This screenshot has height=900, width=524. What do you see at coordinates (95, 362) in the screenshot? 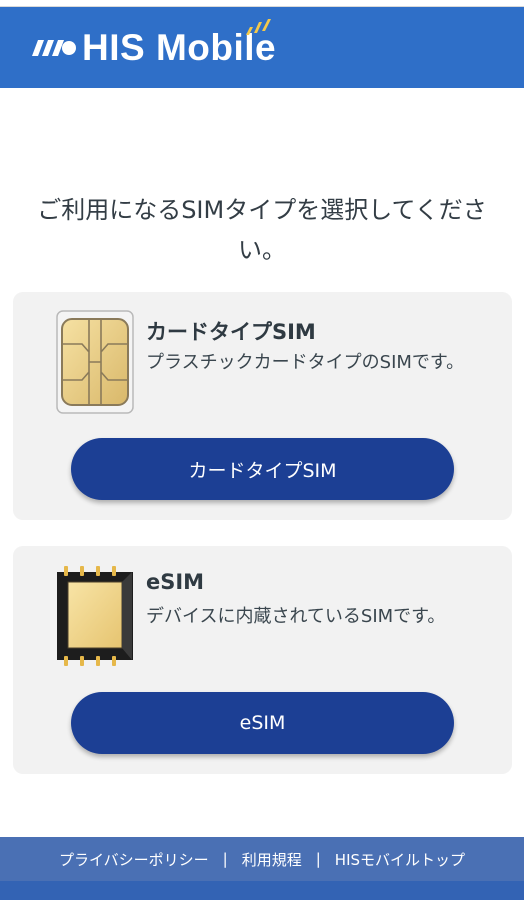
I see `physical-sim-chip-icon` at bounding box center [95, 362].